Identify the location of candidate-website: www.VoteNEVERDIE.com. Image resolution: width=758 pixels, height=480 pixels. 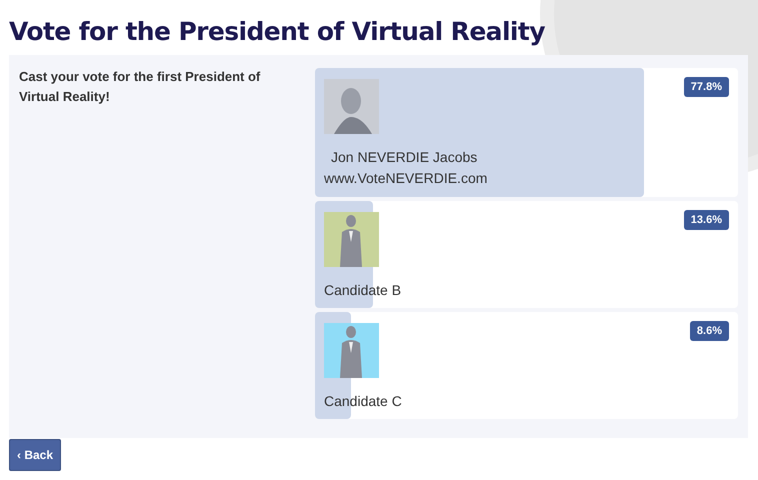
(406, 178).